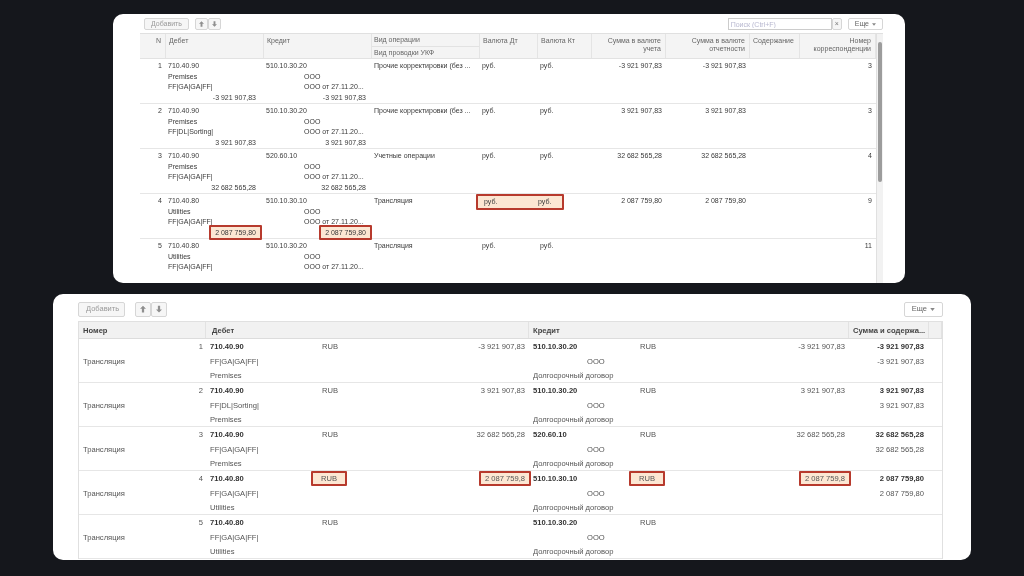  Describe the element at coordinates (880, 112) in the screenshot. I see `scrollbar-thumb` at that location.